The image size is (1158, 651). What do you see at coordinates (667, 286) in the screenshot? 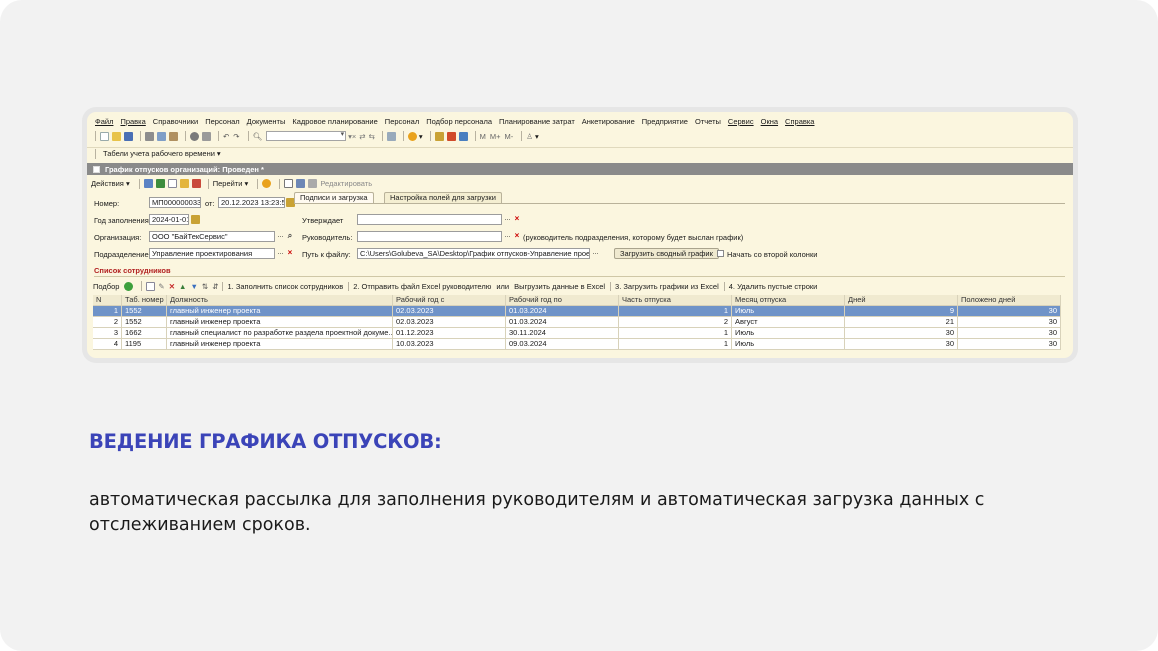
I see `load-excel-button: 3. Загрузить графики из Excel` at bounding box center [667, 286].